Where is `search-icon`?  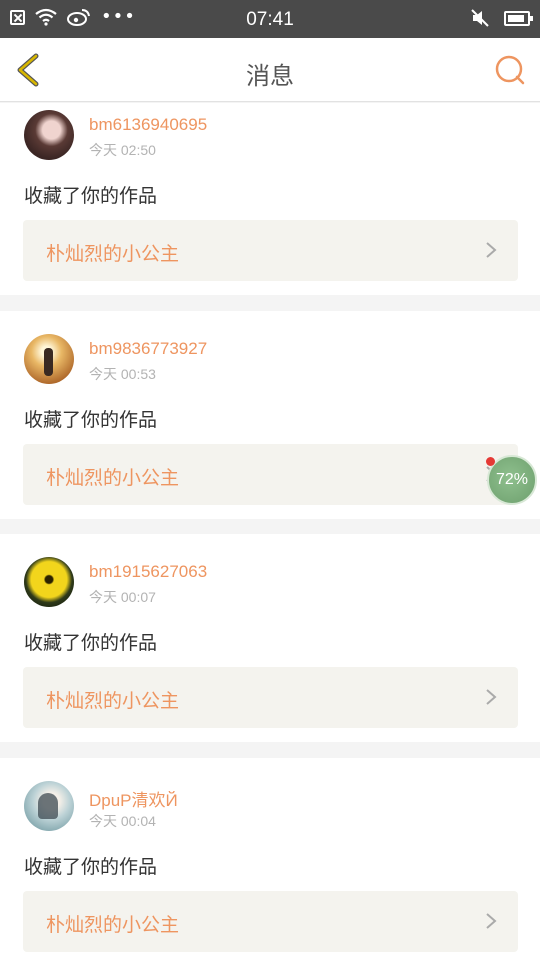 search-icon is located at coordinates (510, 70).